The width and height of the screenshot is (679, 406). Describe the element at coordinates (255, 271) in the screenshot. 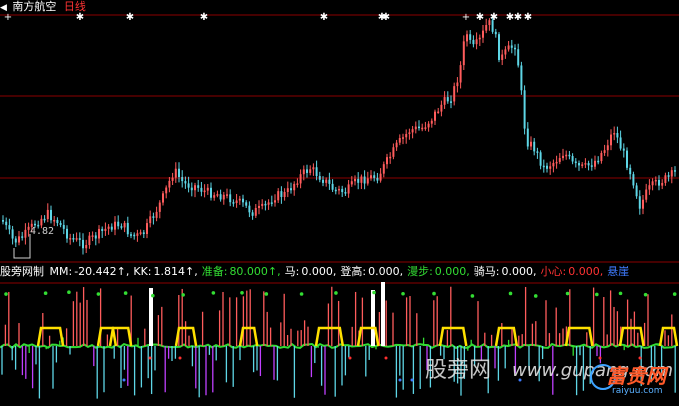

I see `indicator-item-value: 80.000↑,` at that location.